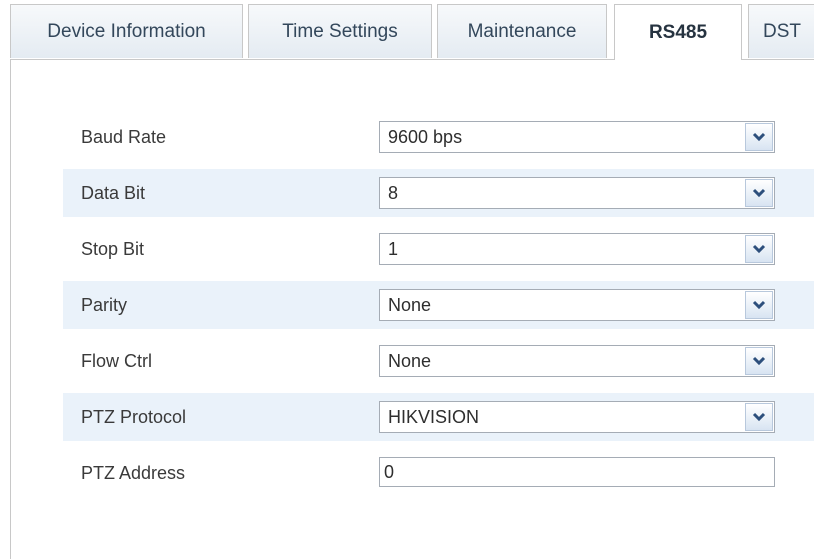  I want to click on stop-bit-value: 1, so click(393, 249).